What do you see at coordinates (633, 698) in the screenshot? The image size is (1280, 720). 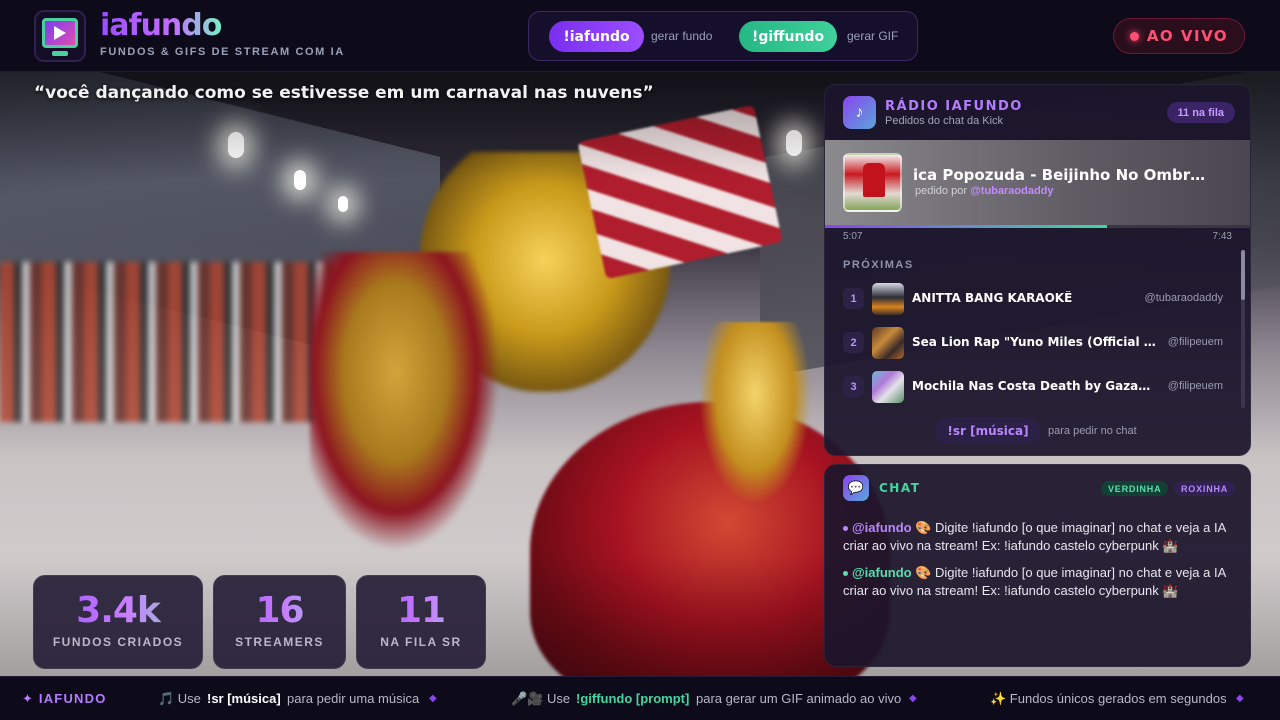 I see `ticker-item2-command: !giffundo [prompt]` at bounding box center [633, 698].